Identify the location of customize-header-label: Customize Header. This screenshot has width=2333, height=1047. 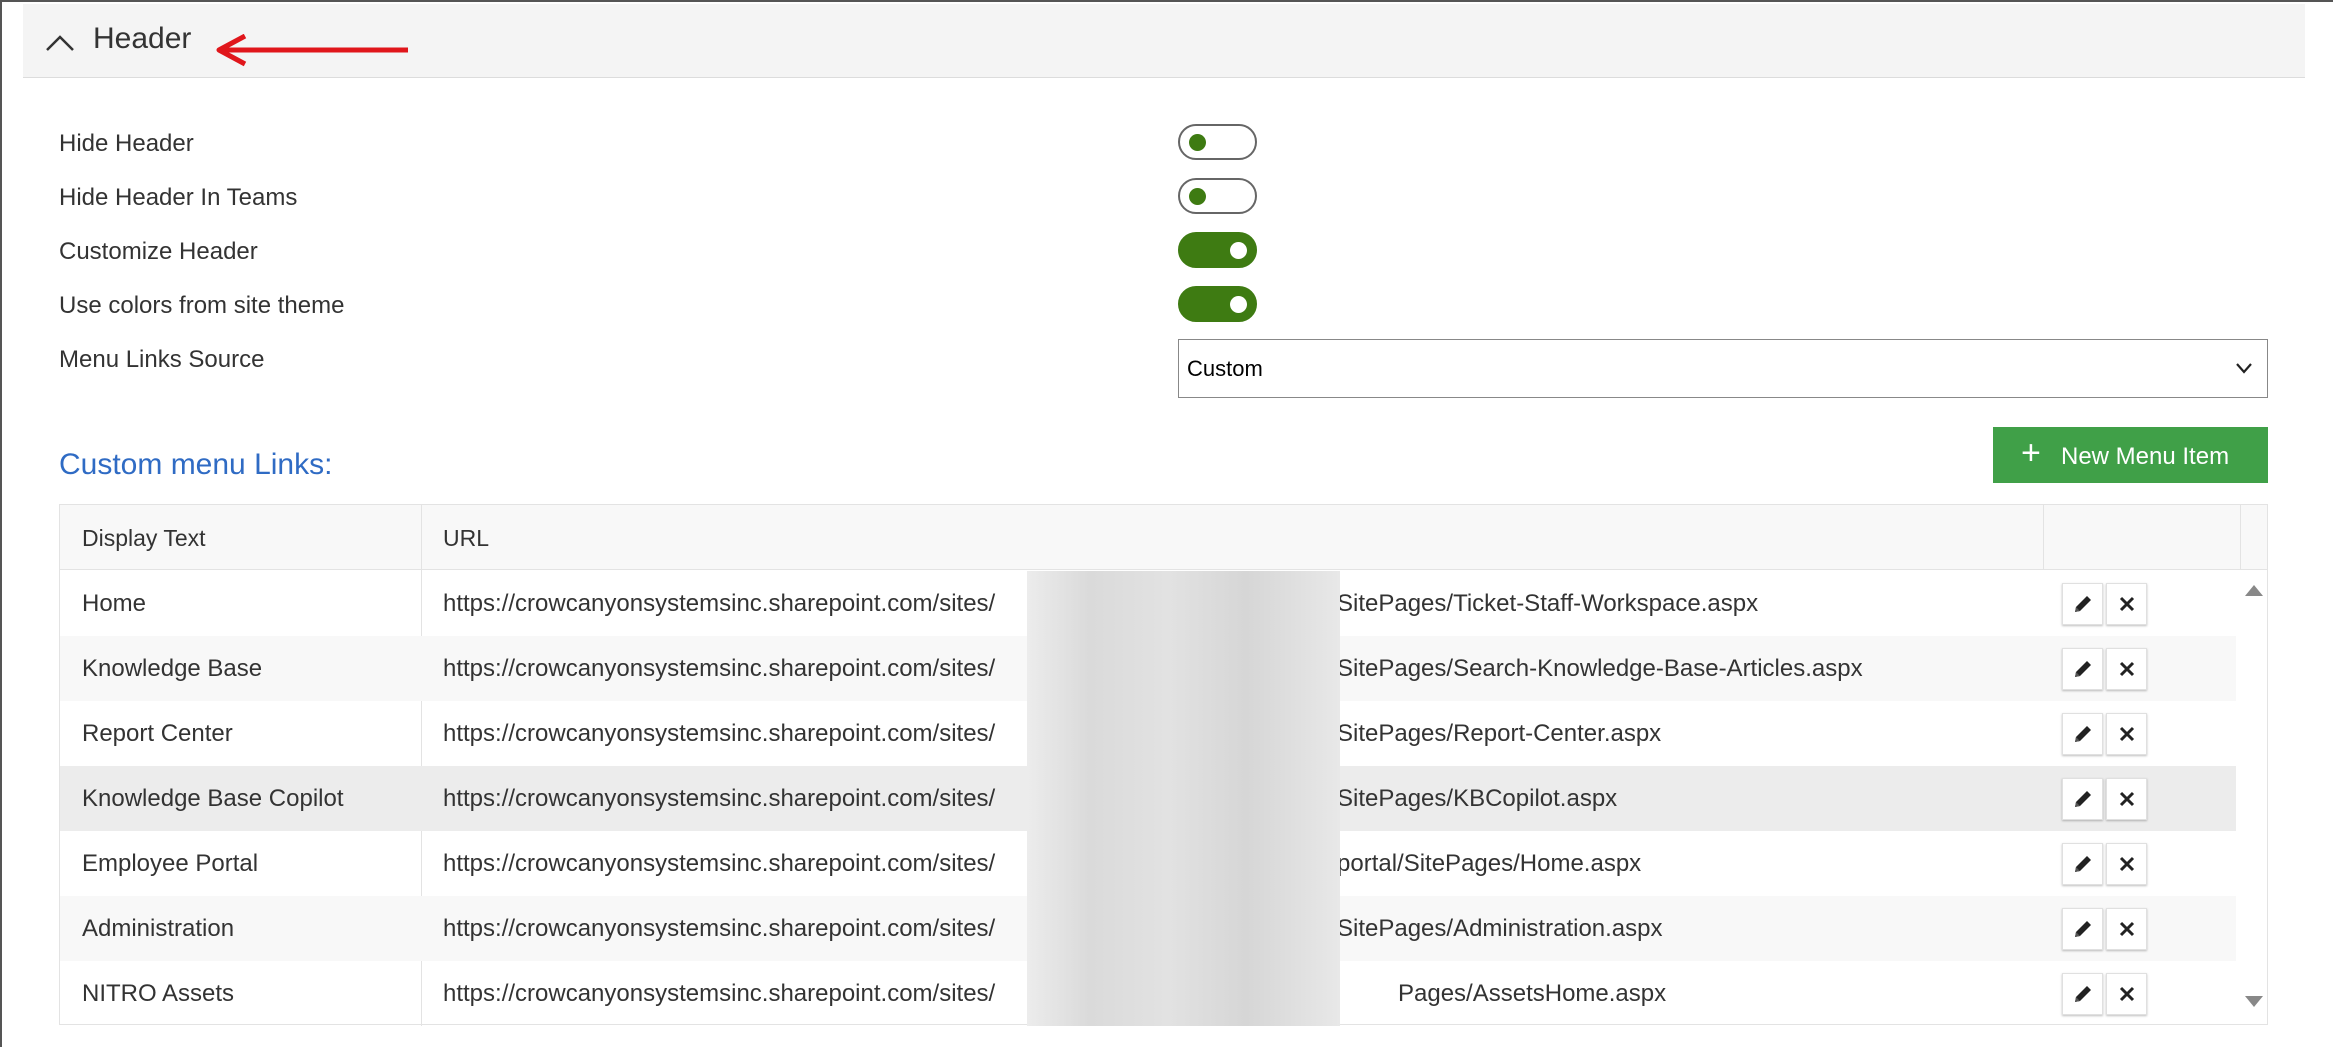
(158, 251).